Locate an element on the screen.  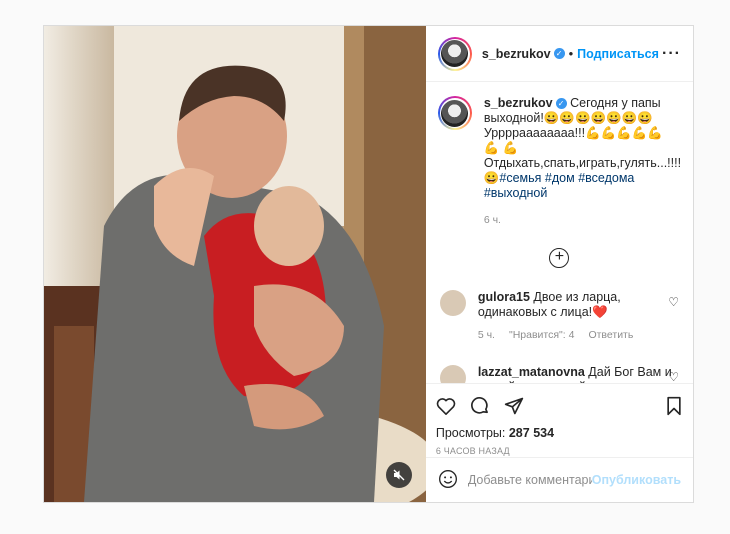
username-link: s_bezrukov is located at coordinates (516, 54).